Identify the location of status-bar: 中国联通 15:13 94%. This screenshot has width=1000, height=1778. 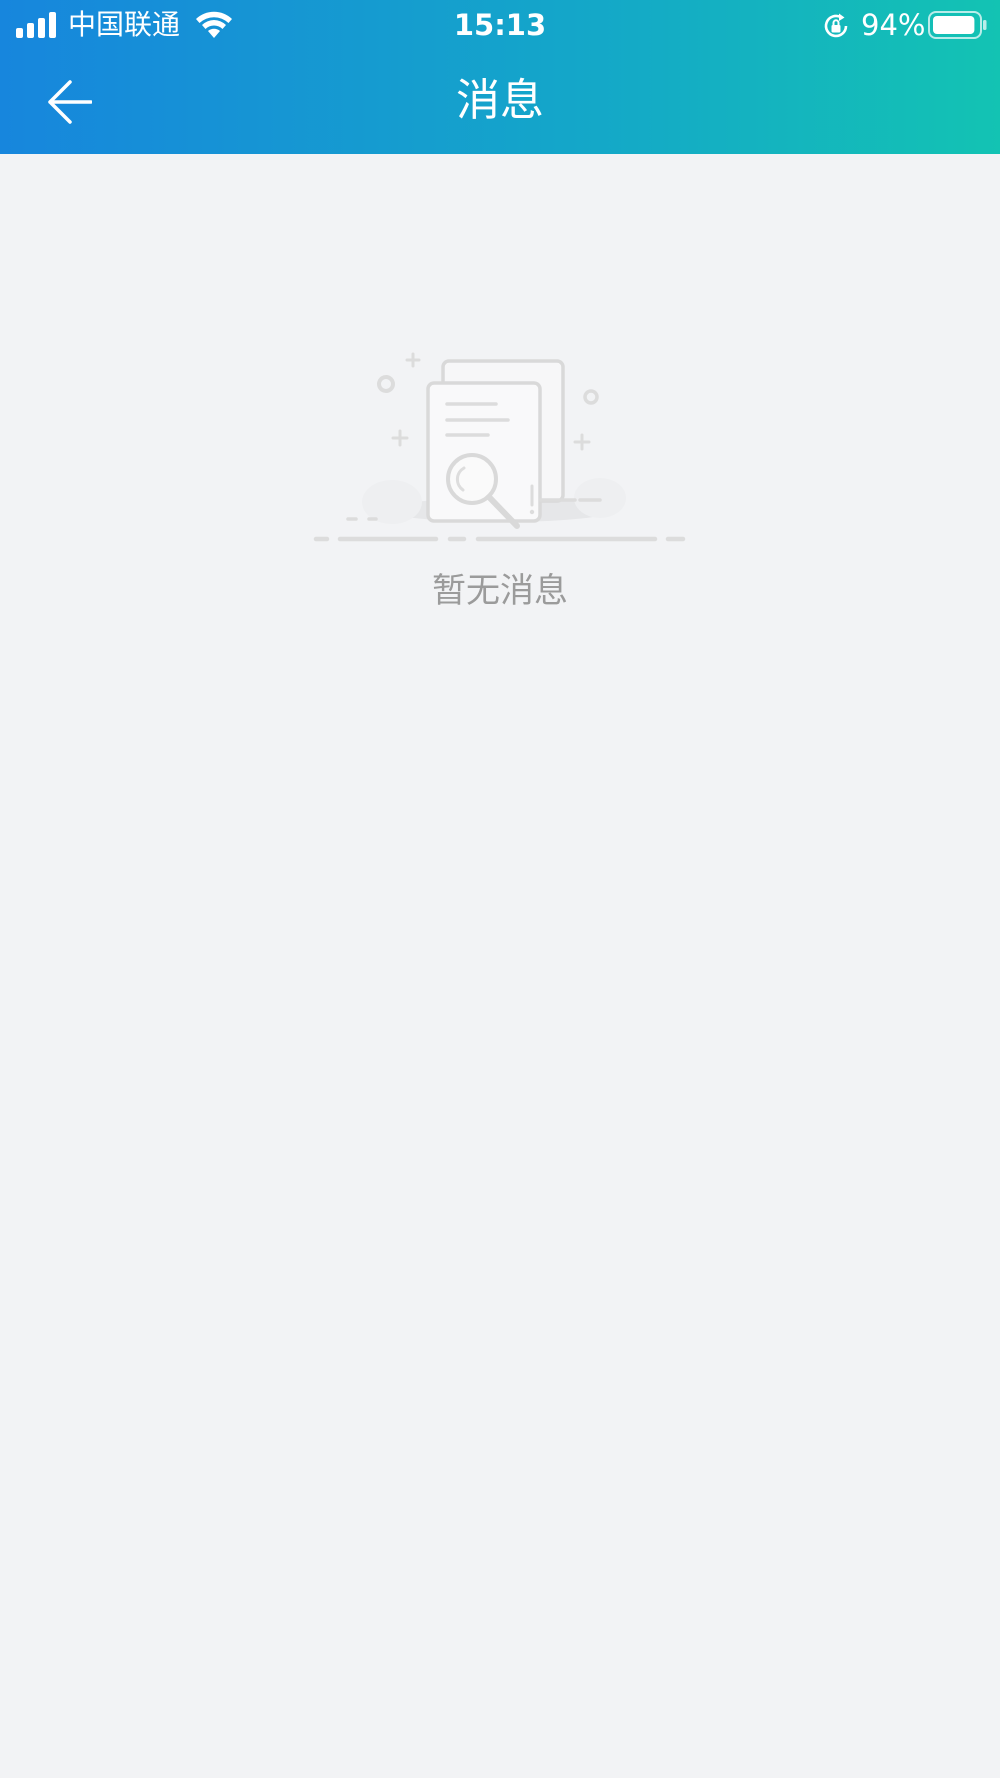
(500, 25).